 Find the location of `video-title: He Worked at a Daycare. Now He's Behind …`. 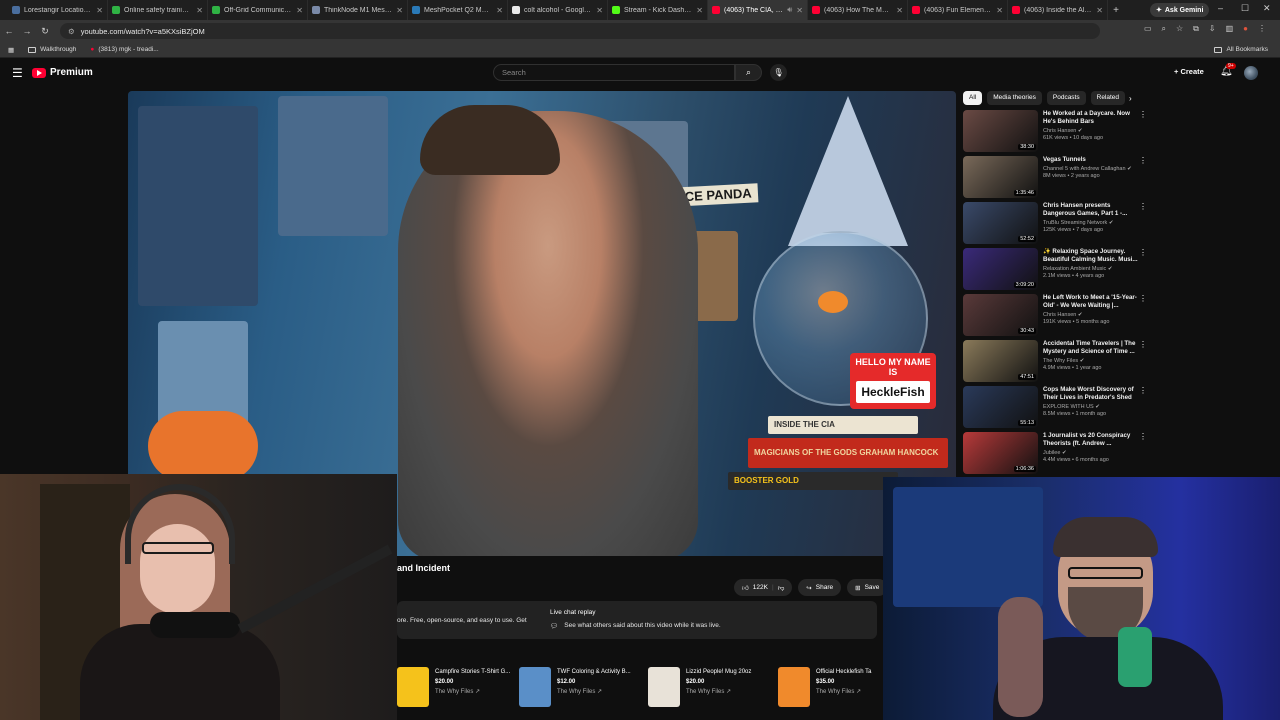

video-title: He Worked at a Daycare. Now He's Behind … is located at coordinates (1093, 118).